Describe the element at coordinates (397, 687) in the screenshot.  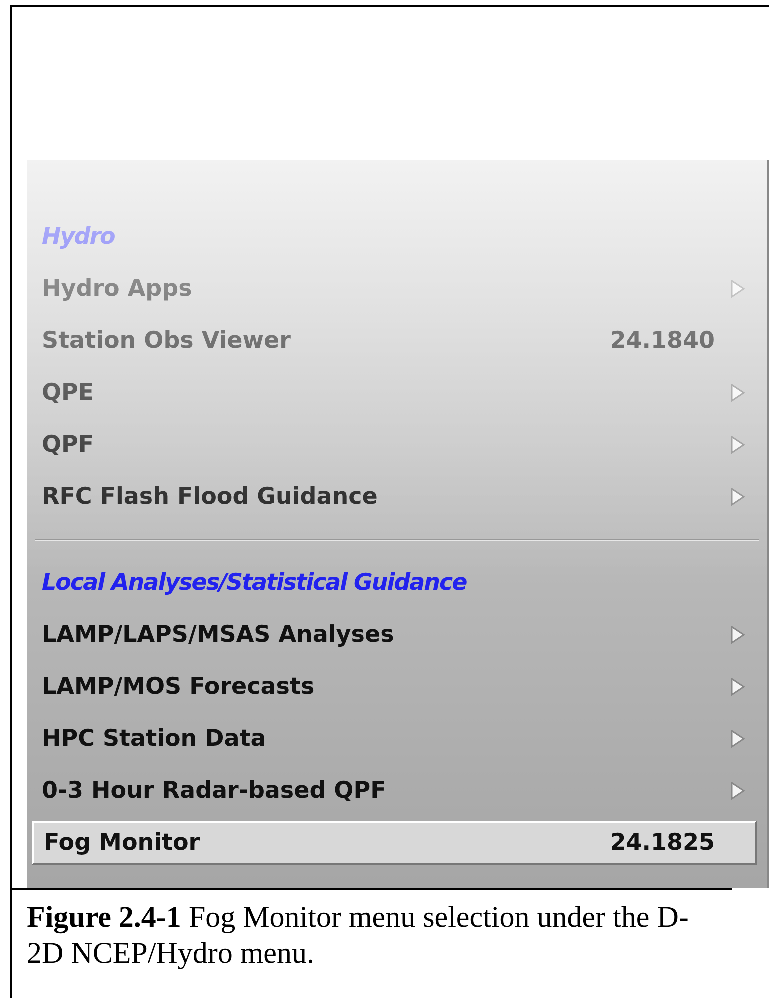
I see `menu-item: LAMP/MOS Forecasts` at that location.